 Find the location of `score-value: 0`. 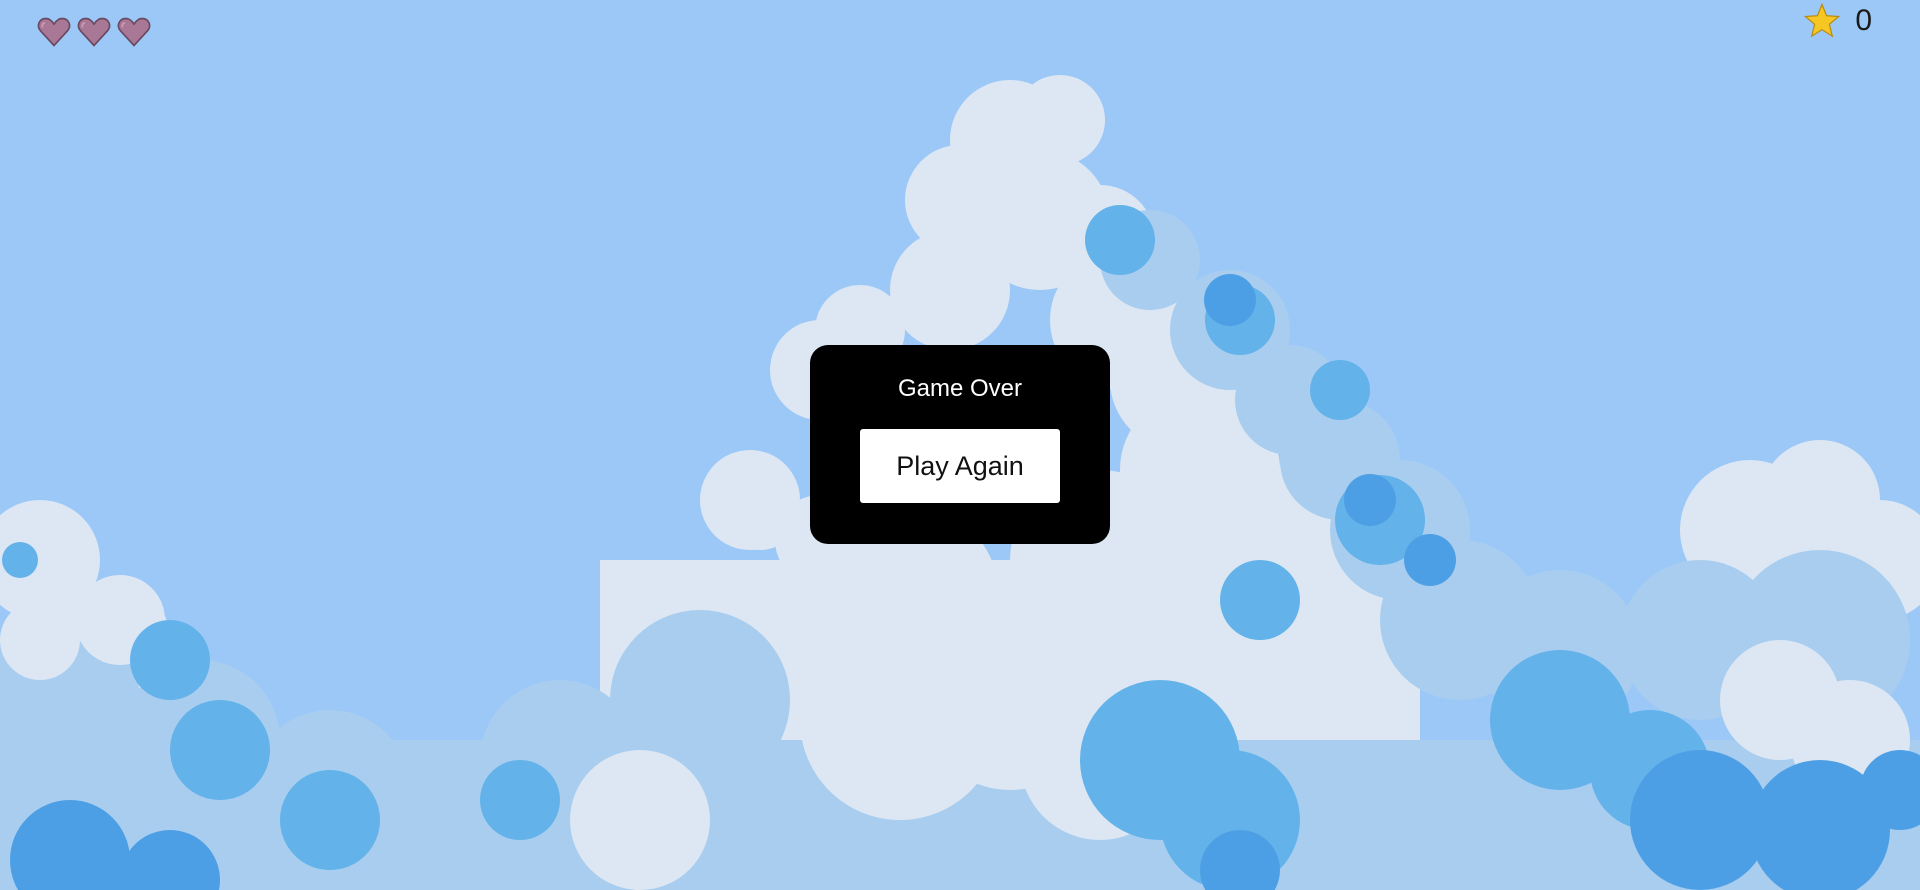

score-value: 0 is located at coordinates (1863, 20).